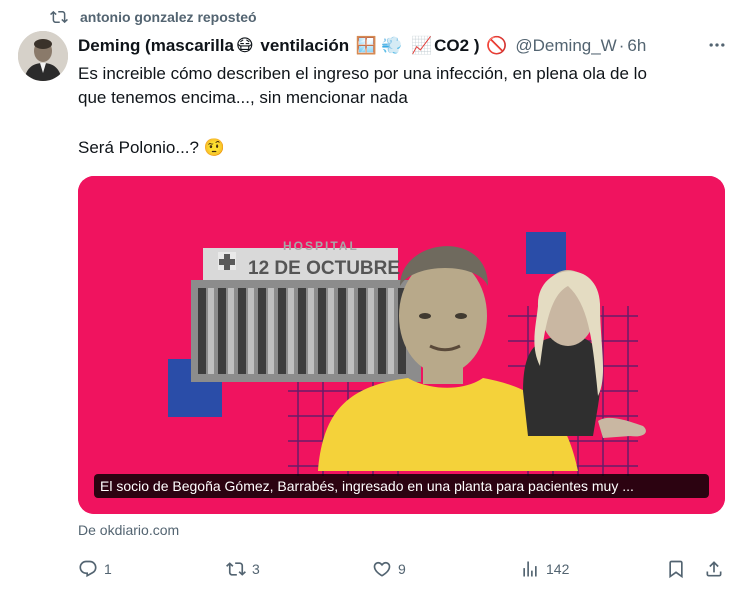 Image resolution: width=750 pixels, height=594 pixels. I want to click on retweet-button: 3, so click(243, 569).